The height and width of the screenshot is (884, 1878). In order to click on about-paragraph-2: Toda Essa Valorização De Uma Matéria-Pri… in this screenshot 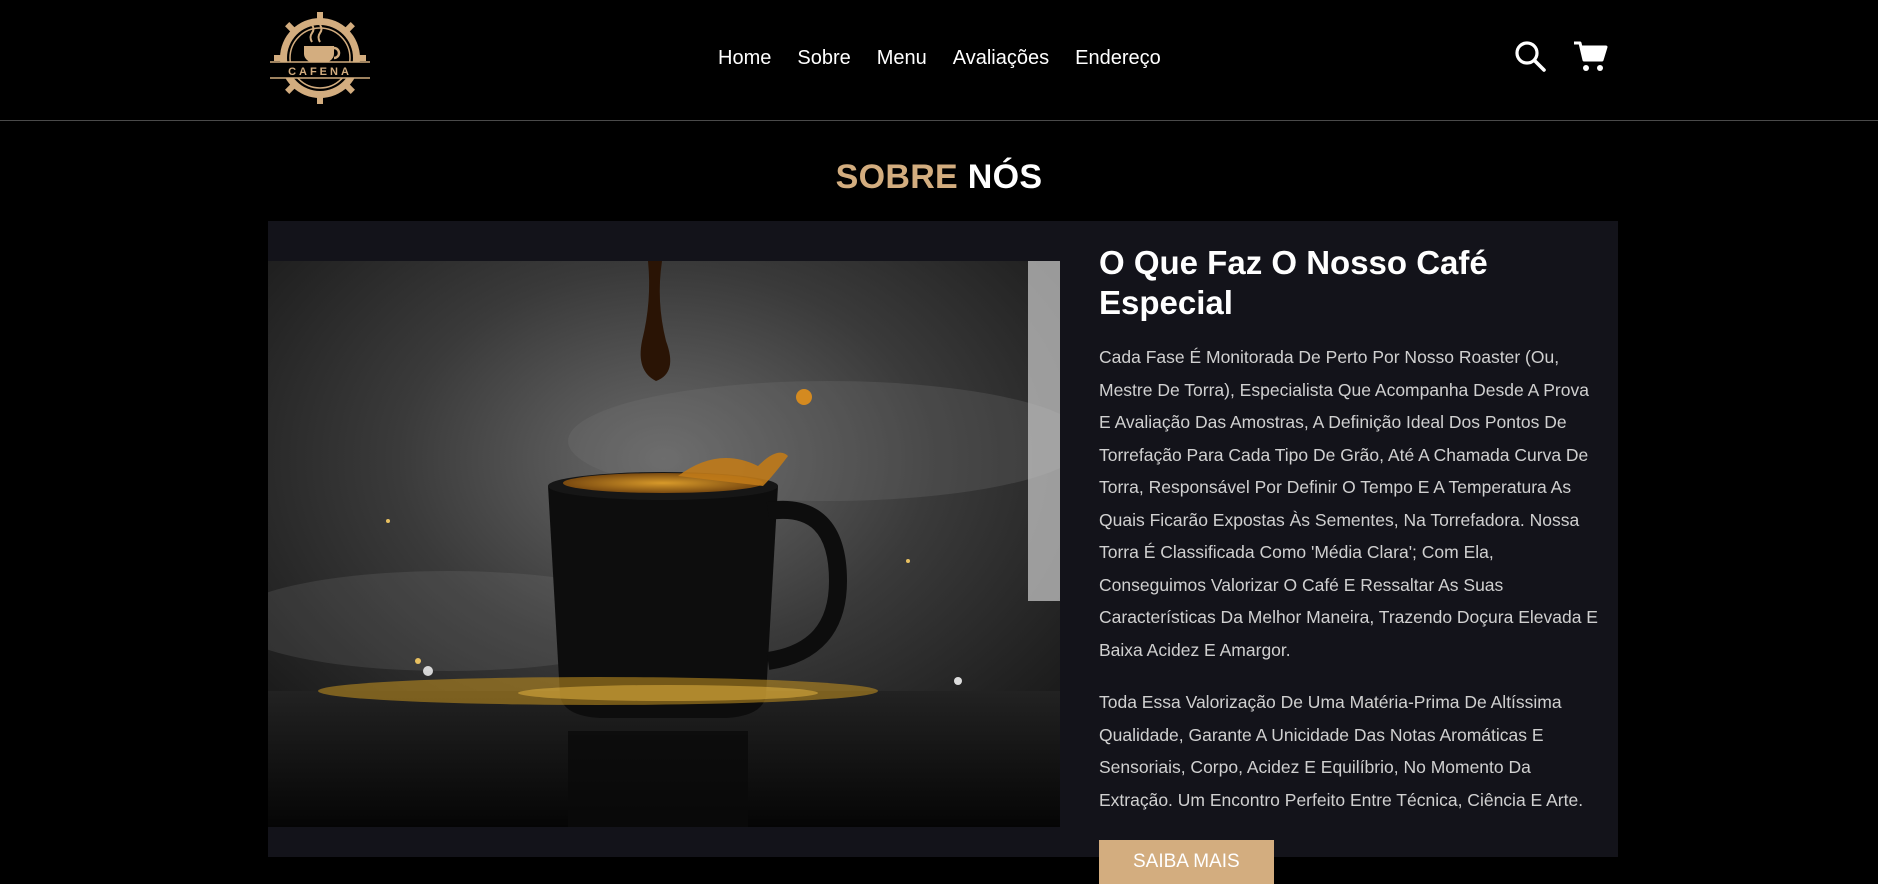, I will do `click(1341, 751)`.